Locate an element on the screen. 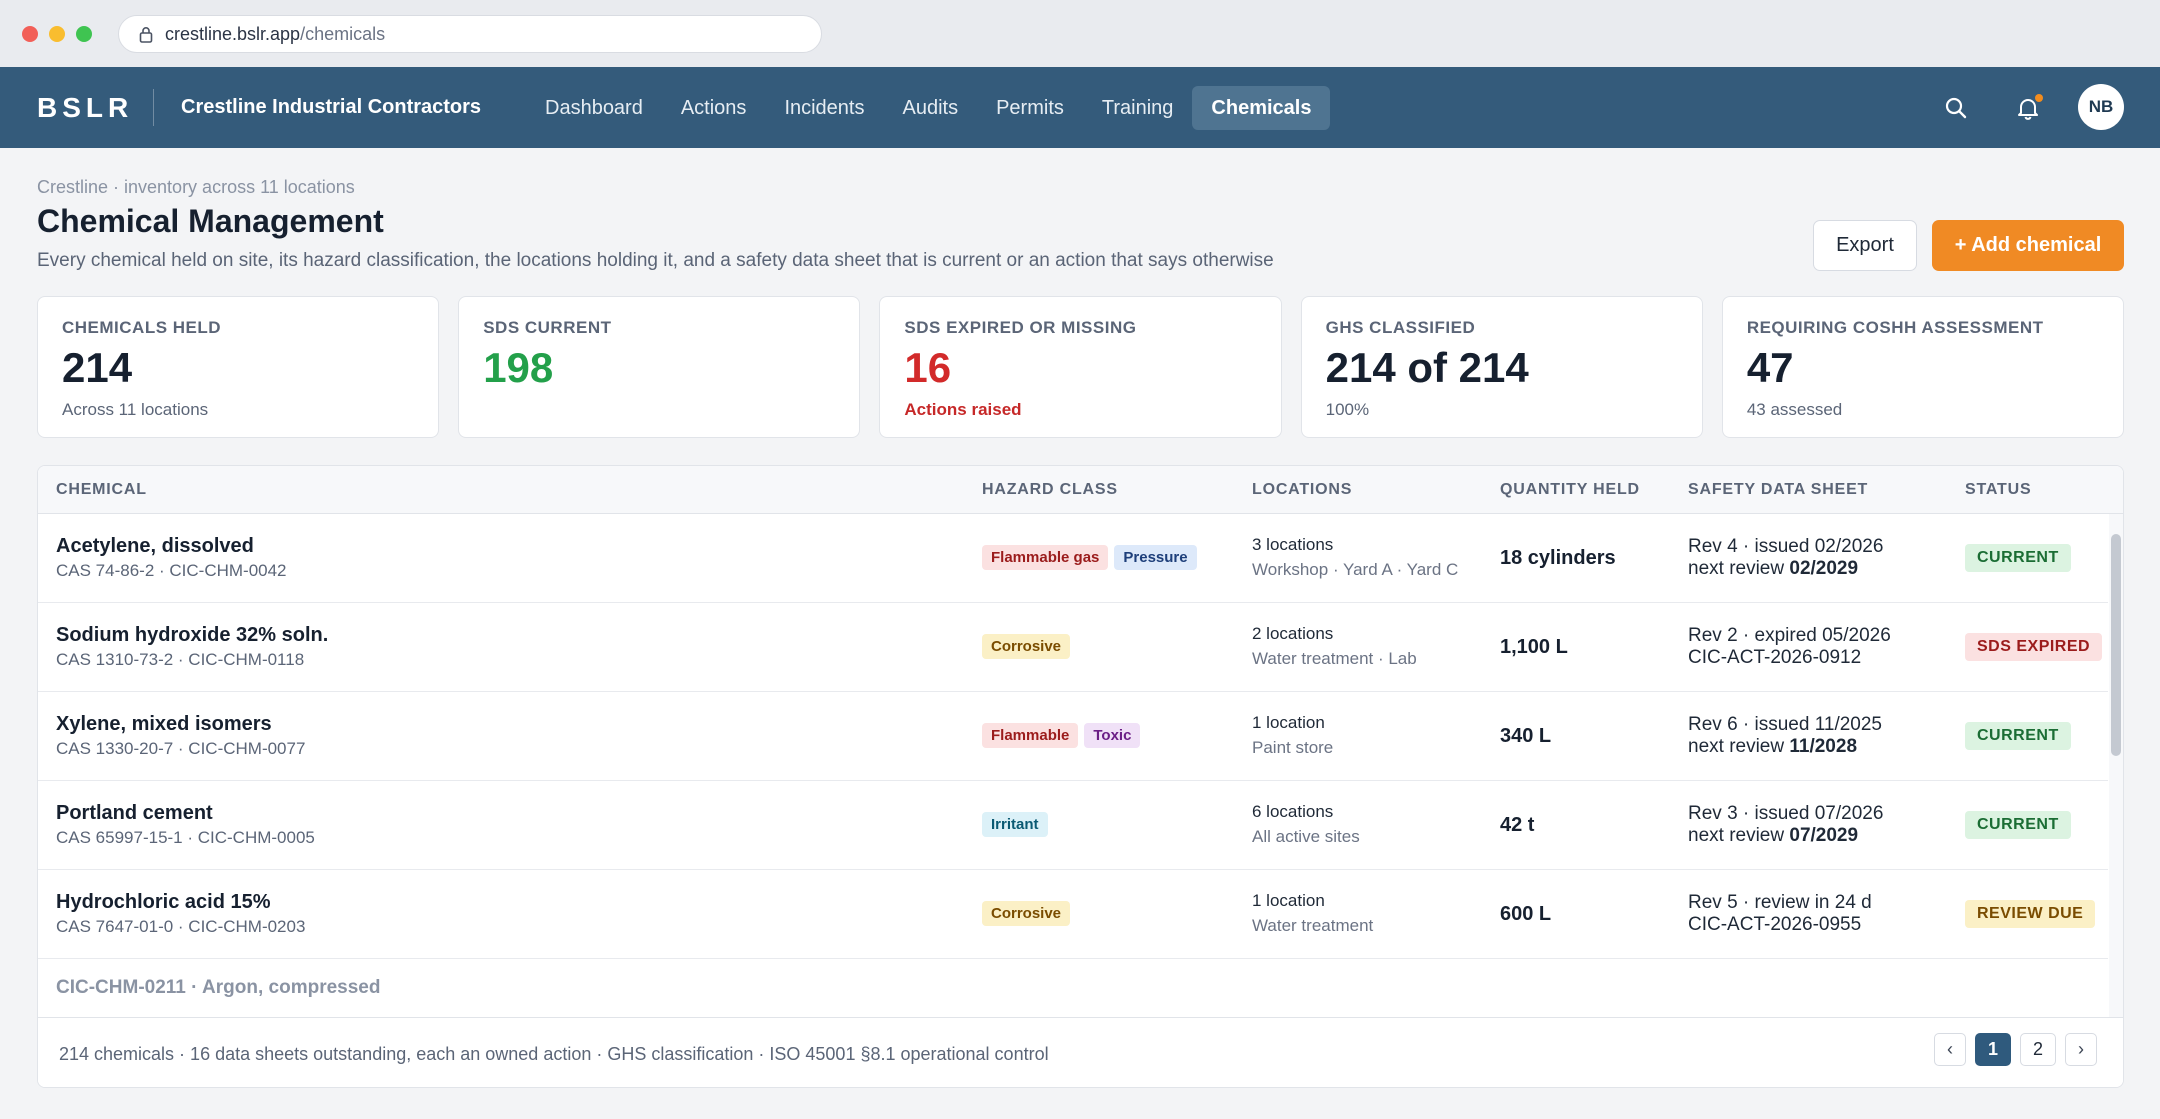 The height and width of the screenshot is (1119, 2160). quantity-held: 1,100 L is located at coordinates (1534, 647).